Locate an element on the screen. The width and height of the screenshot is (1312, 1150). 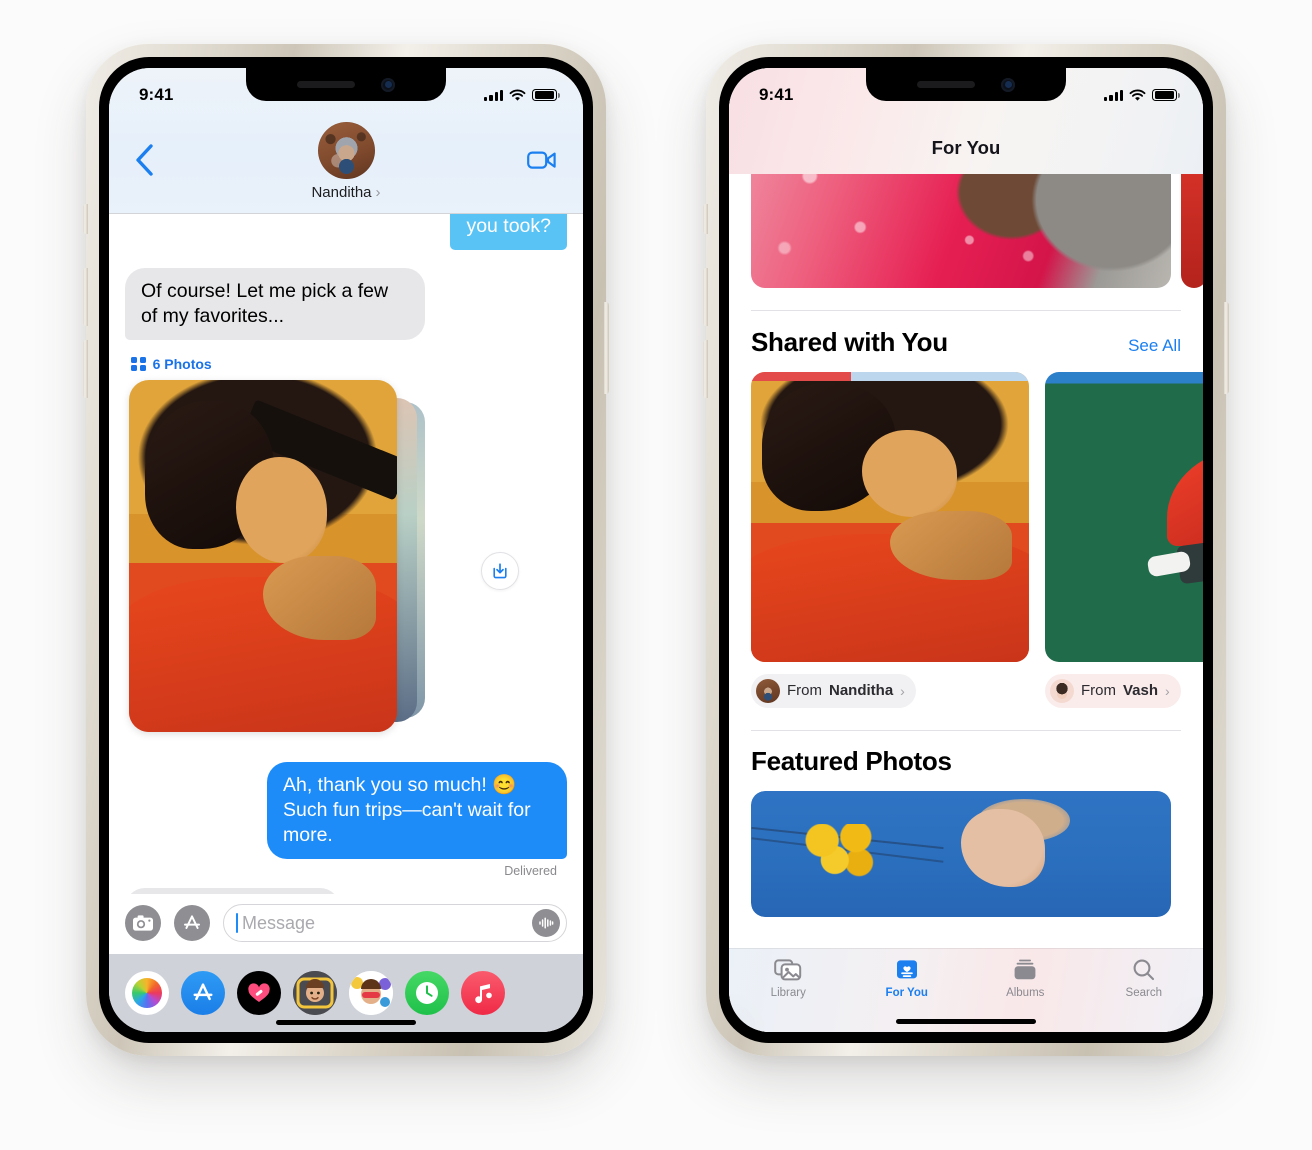
music-app-icon is located at coordinates (483, 993).